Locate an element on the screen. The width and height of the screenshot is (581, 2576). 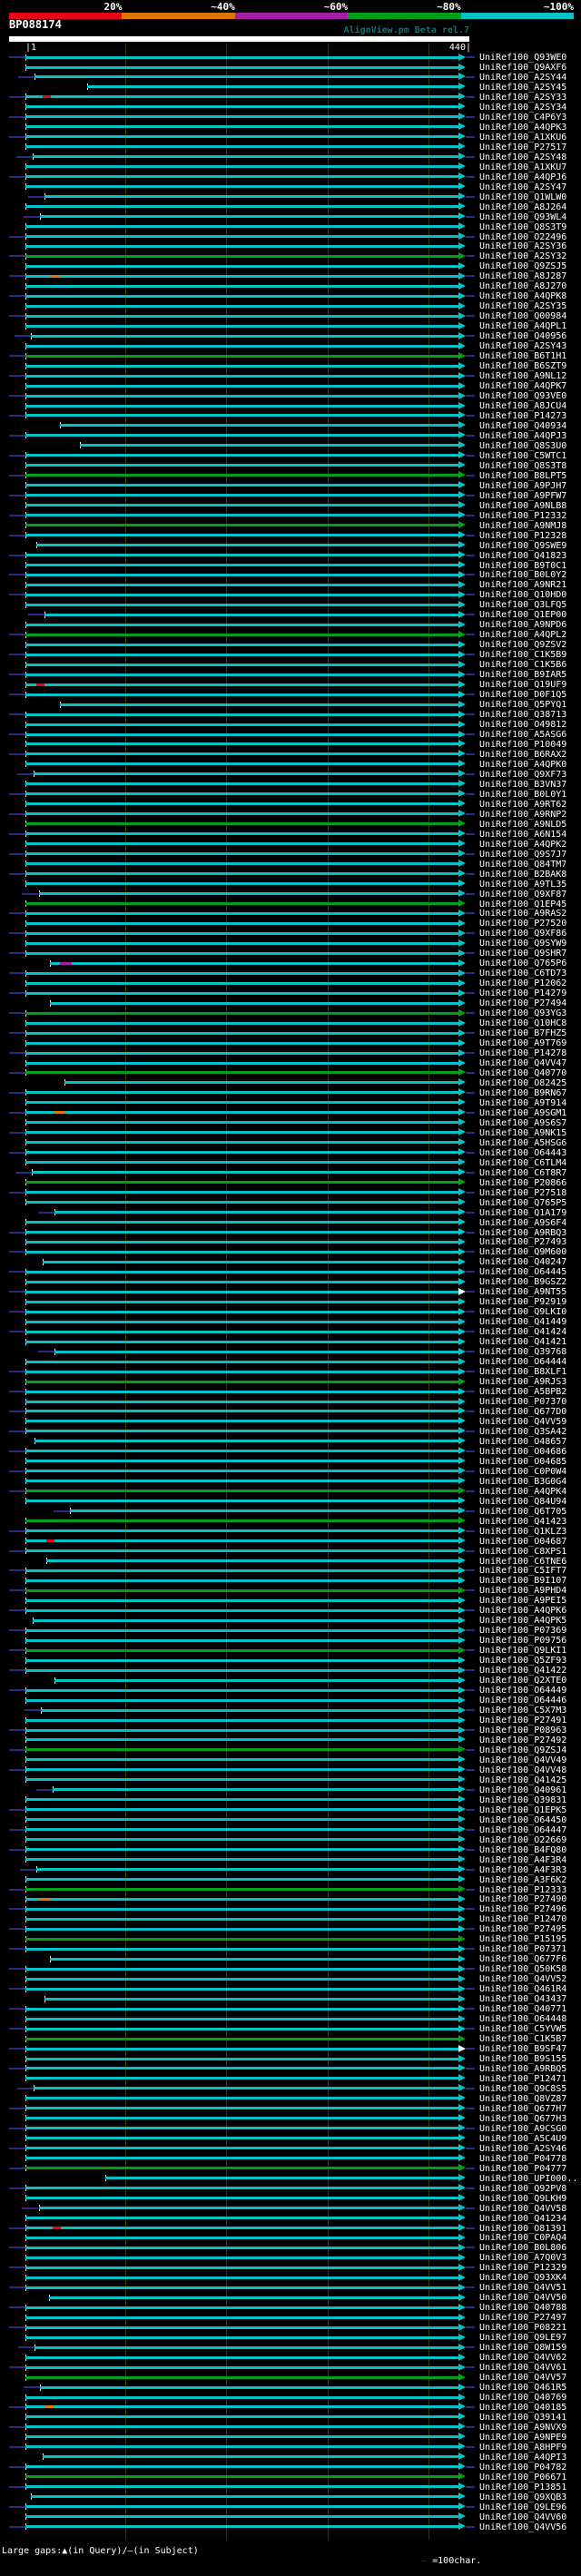
hit-label: UniRef100_Q39831 is located at coordinates (522, 1800).